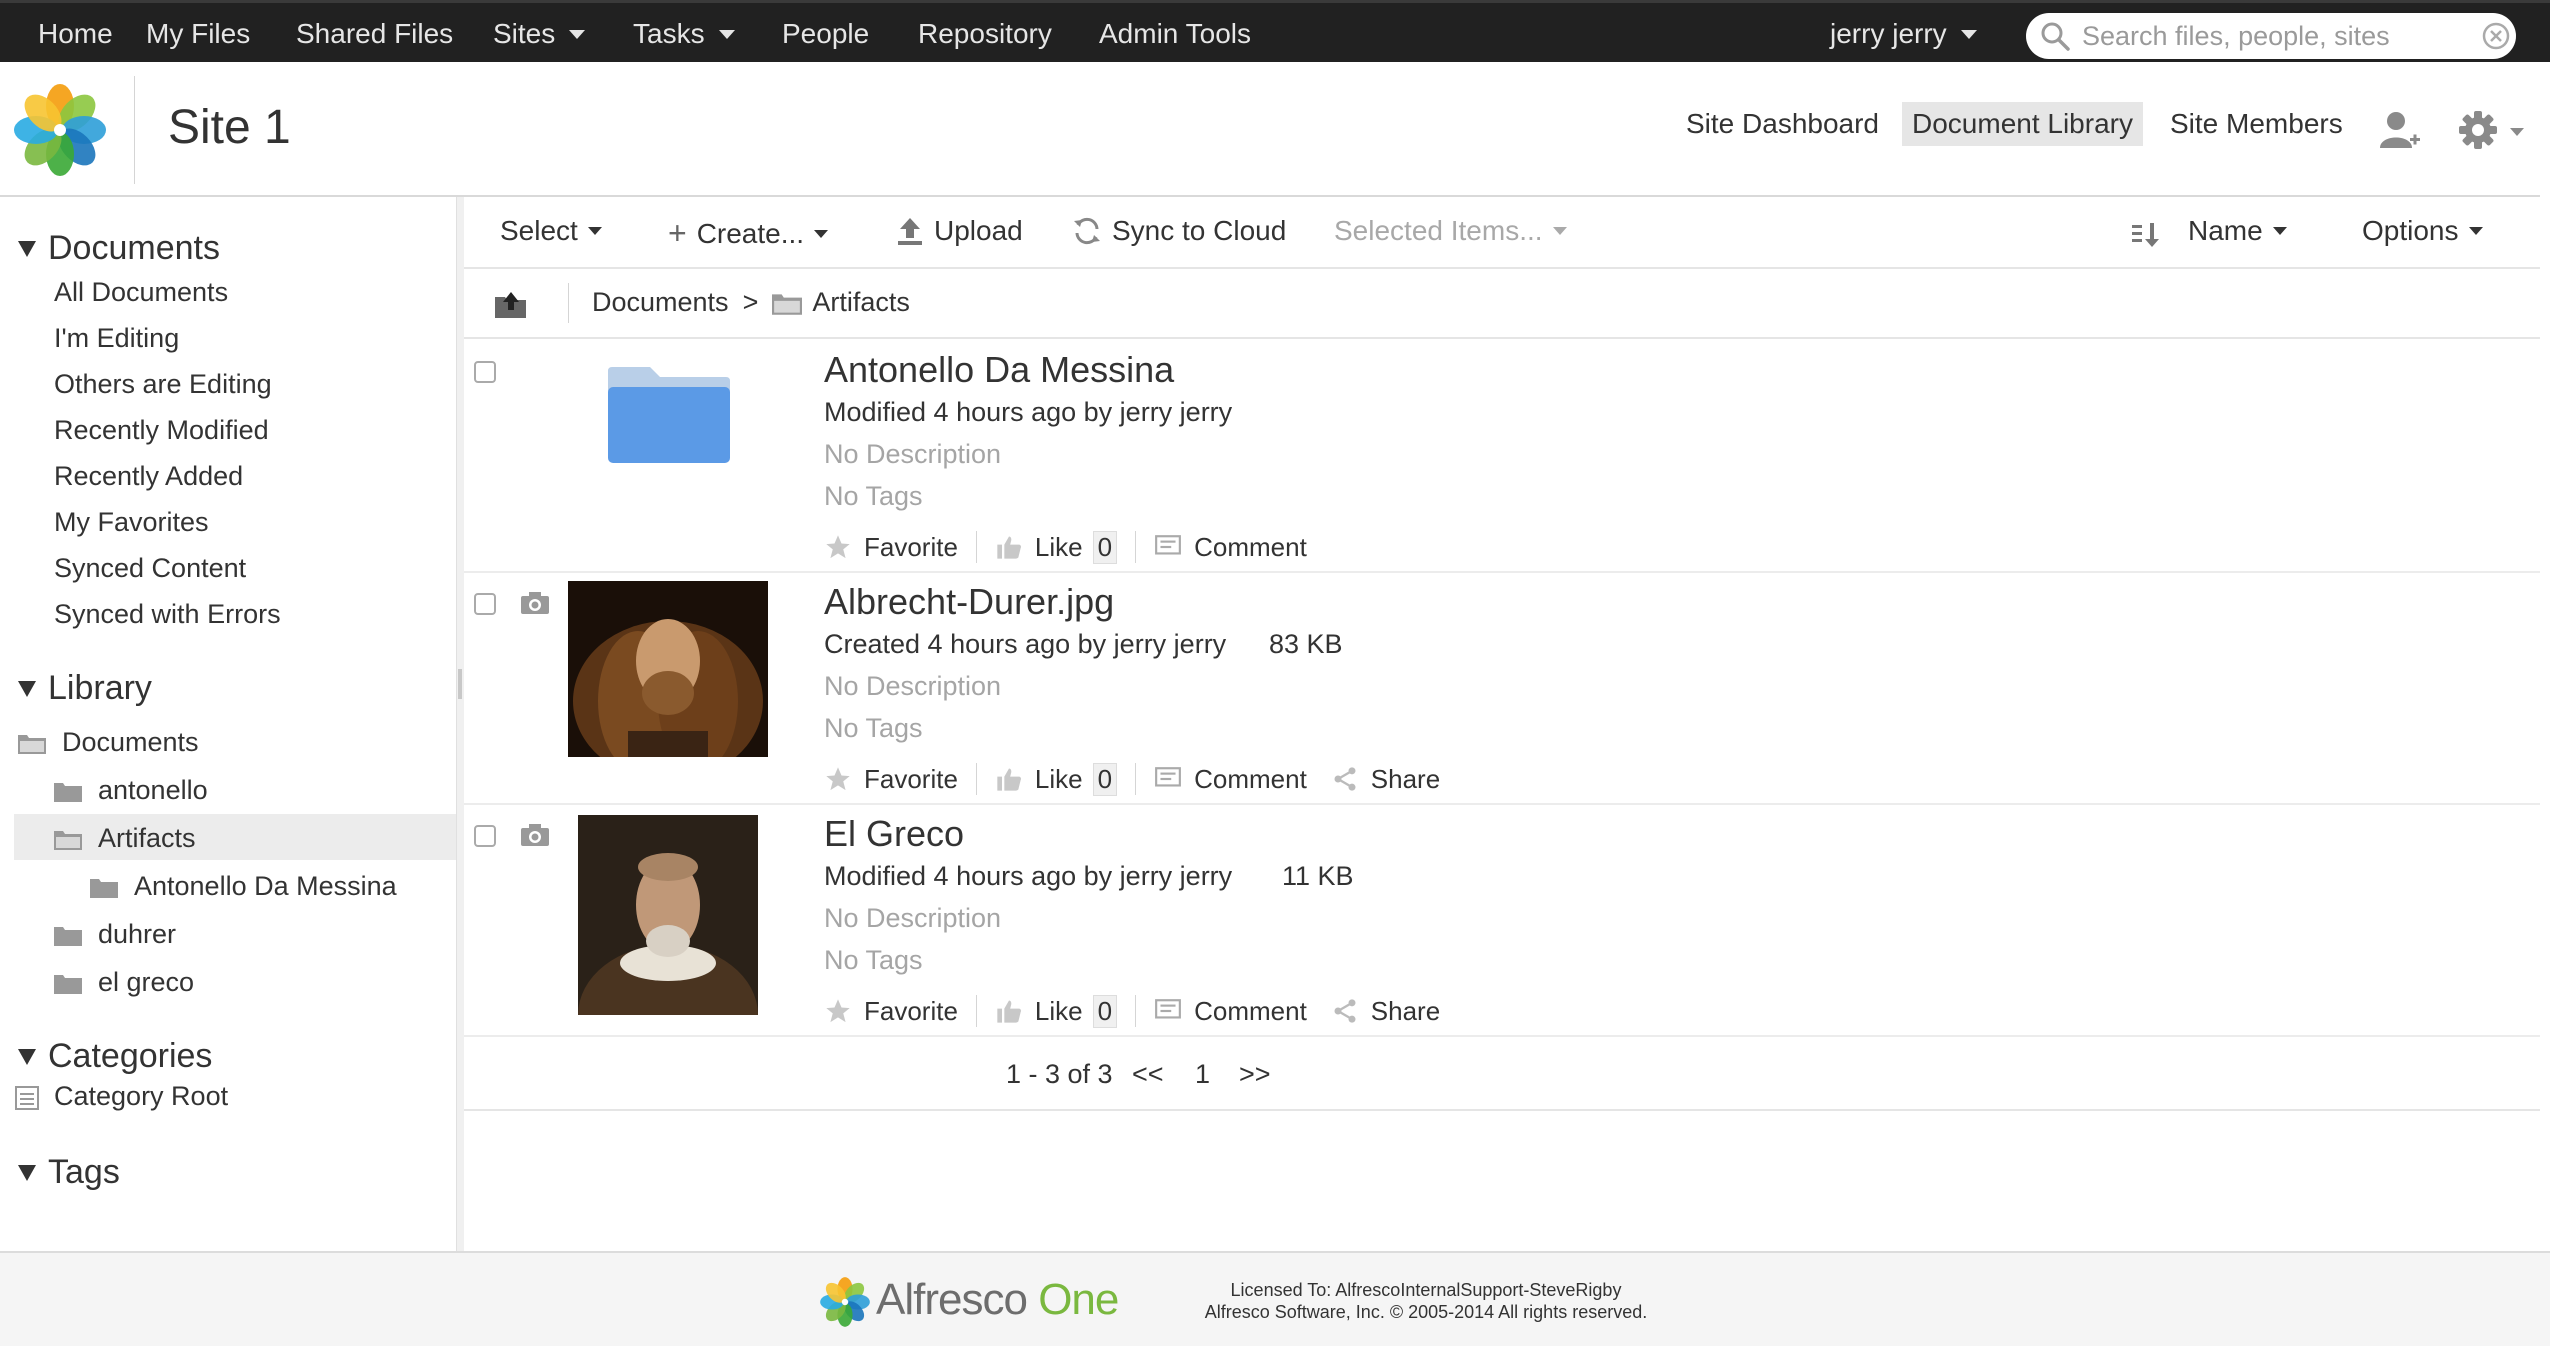 The height and width of the screenshot is (1346, 2550). What do you see at coordinates (1202, 1074) in the screenshot?
I see `pagination-page: 1` at bounding box center [1202, 1074].